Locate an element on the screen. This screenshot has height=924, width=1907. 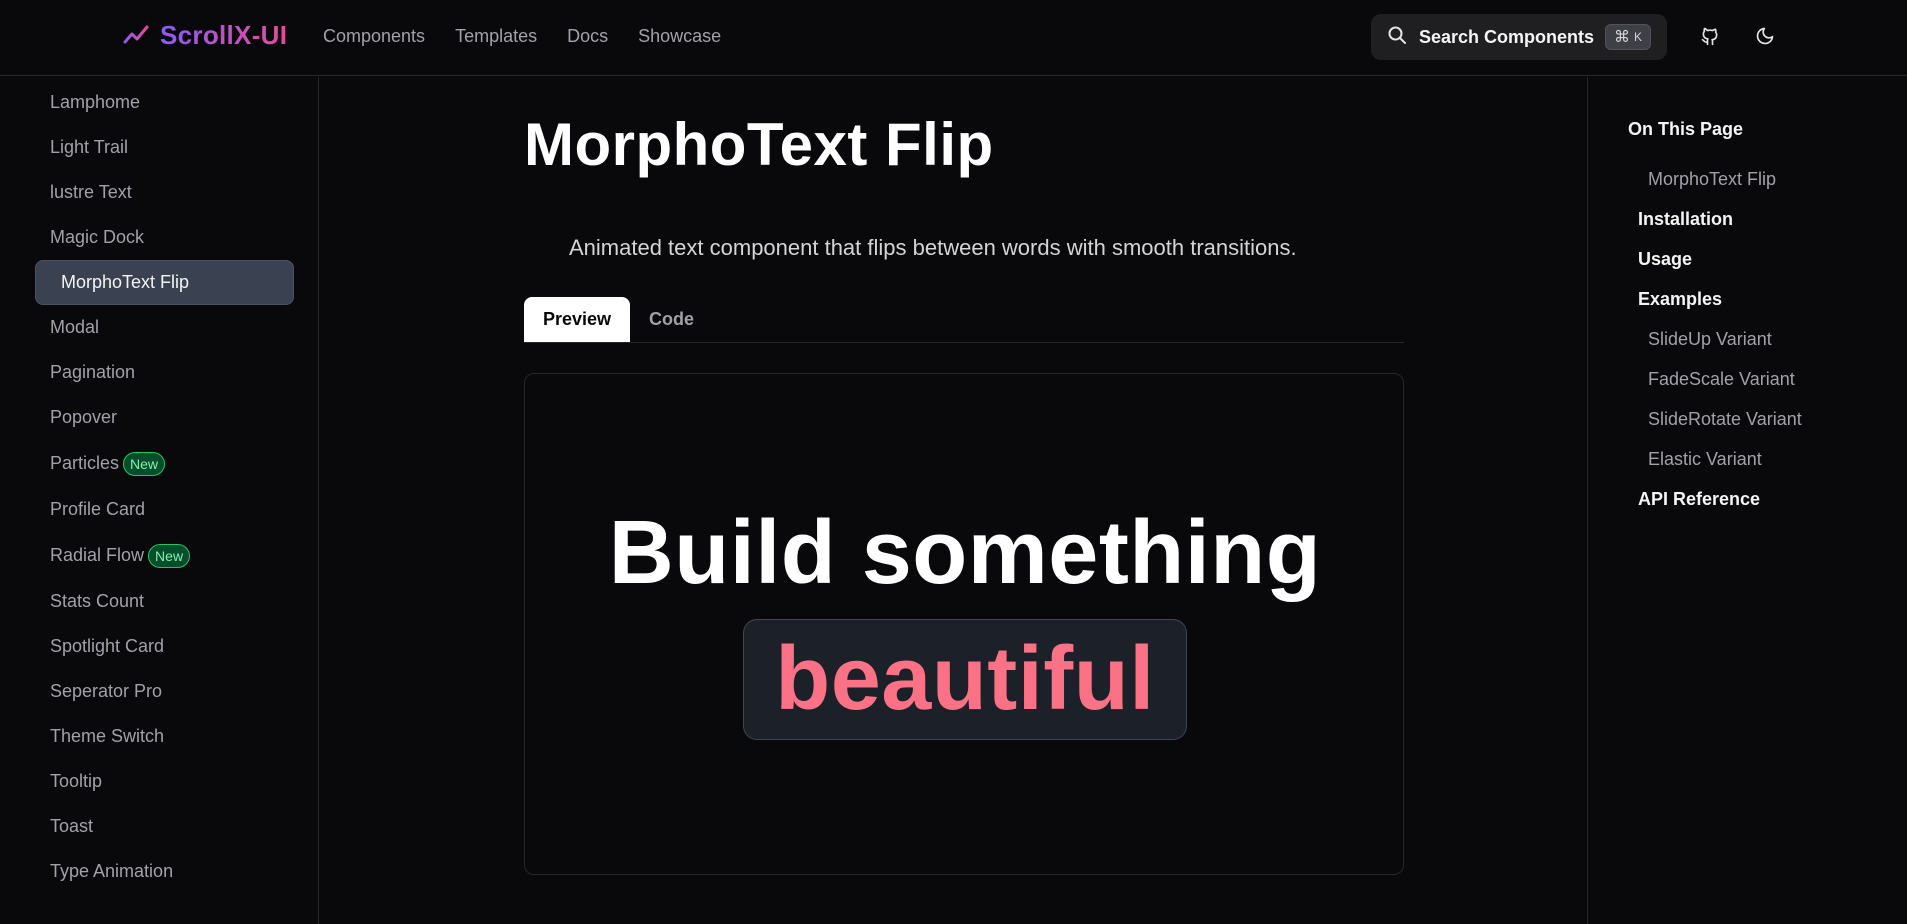
flip-word: beautiful is located at coordinates (965, 679).